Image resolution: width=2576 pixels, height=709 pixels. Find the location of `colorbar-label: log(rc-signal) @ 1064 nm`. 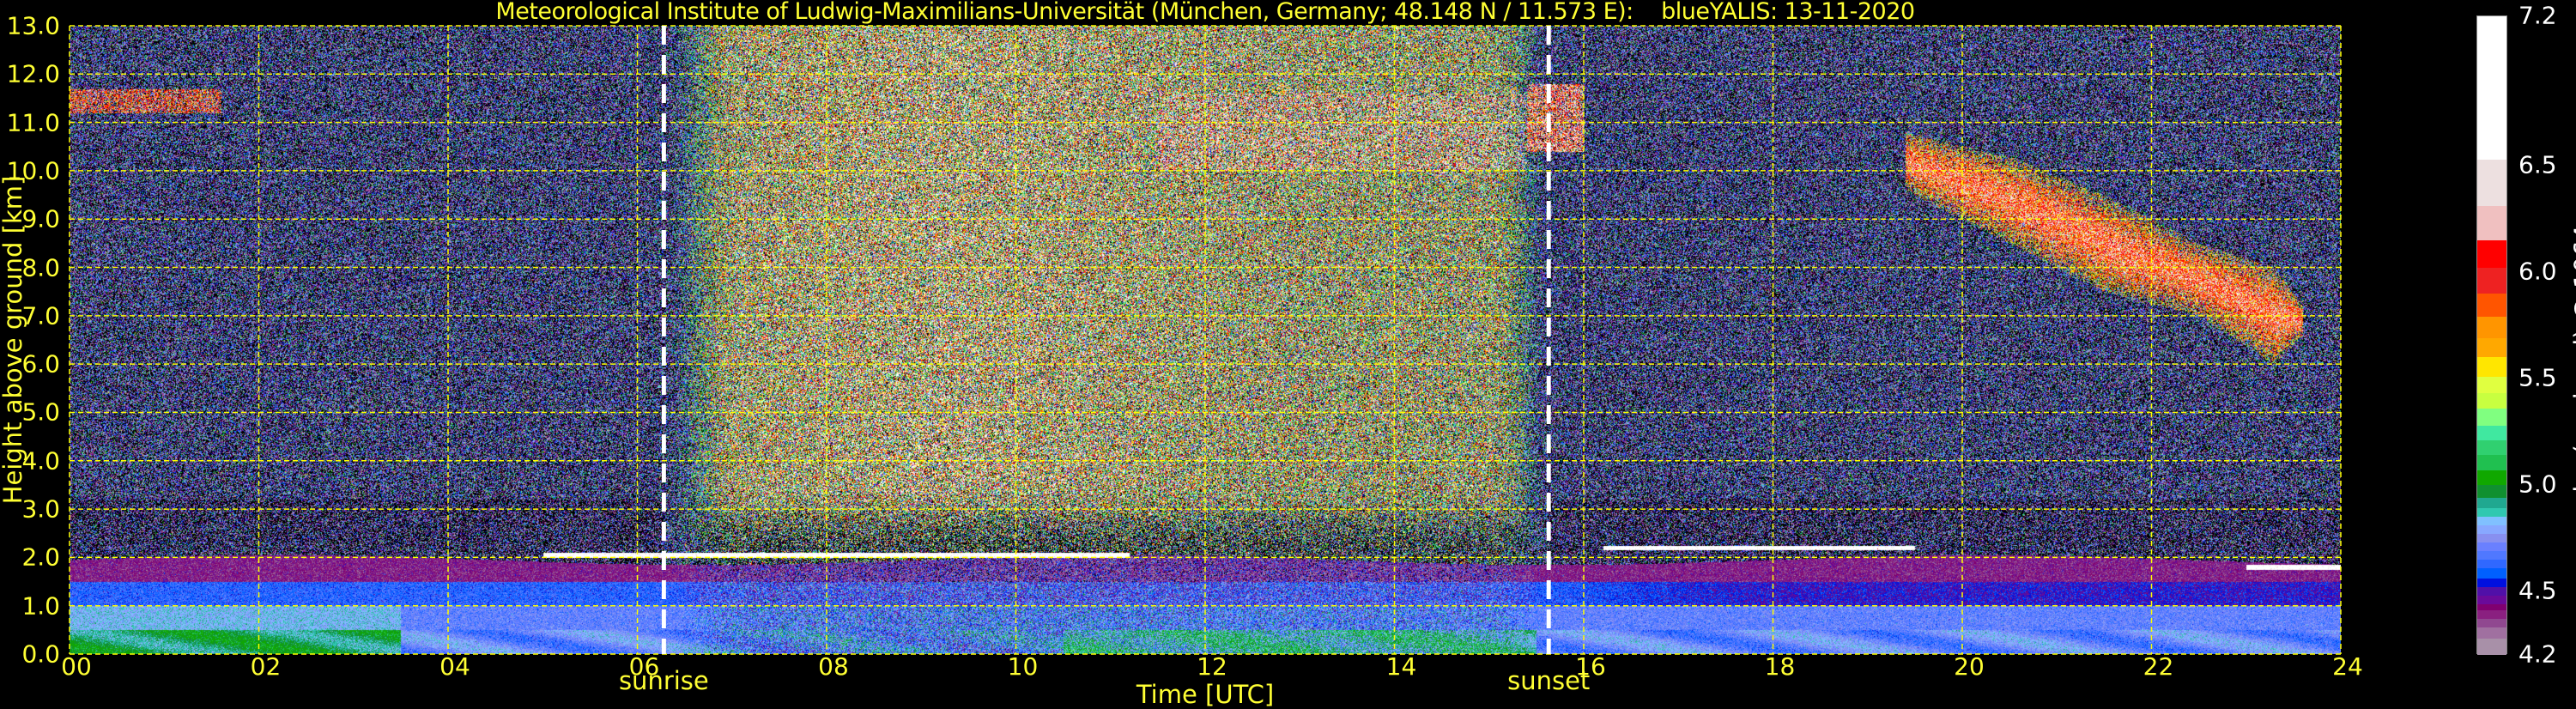

colorbar-label: log(rc-signal) @ 1064 nm is located at coordinates (2572, 335).